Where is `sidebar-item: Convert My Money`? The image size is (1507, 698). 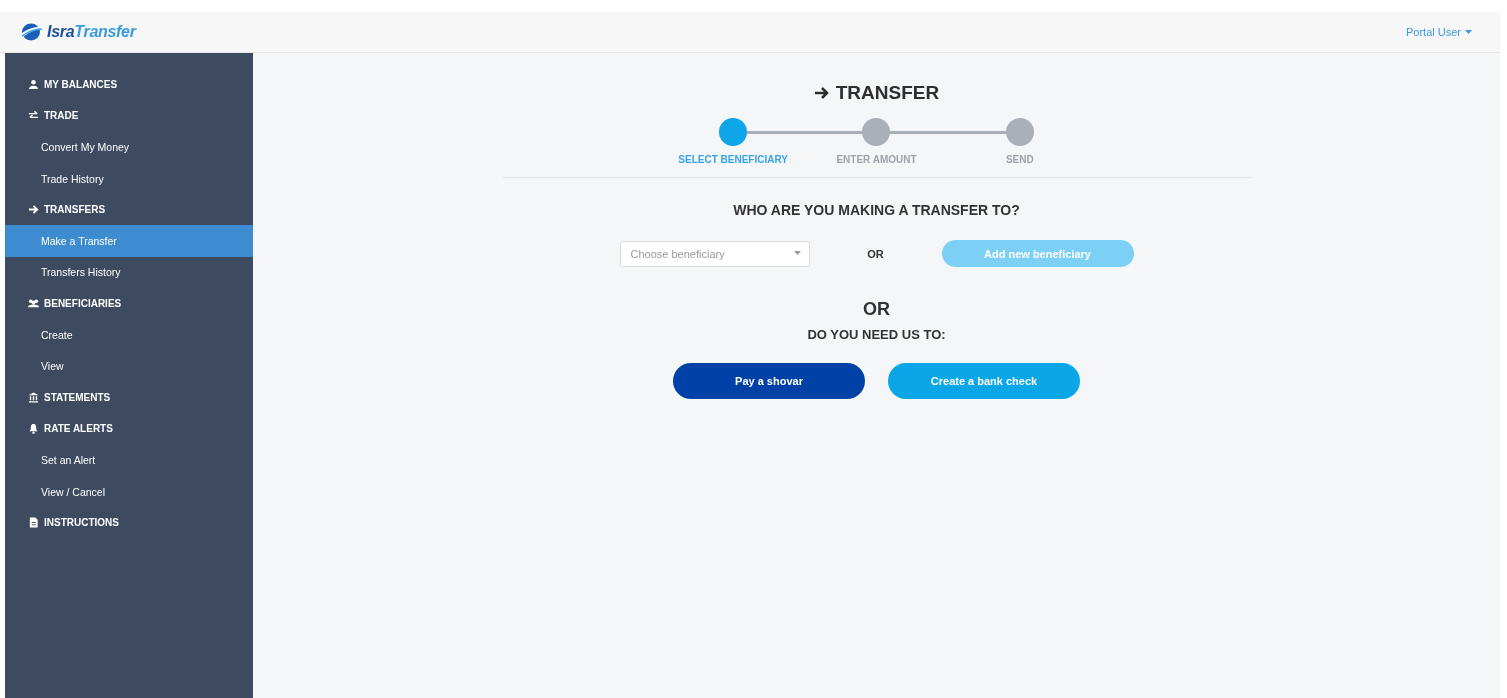
sidebar-item: Convert My Money is located at coordinates (129, 147).